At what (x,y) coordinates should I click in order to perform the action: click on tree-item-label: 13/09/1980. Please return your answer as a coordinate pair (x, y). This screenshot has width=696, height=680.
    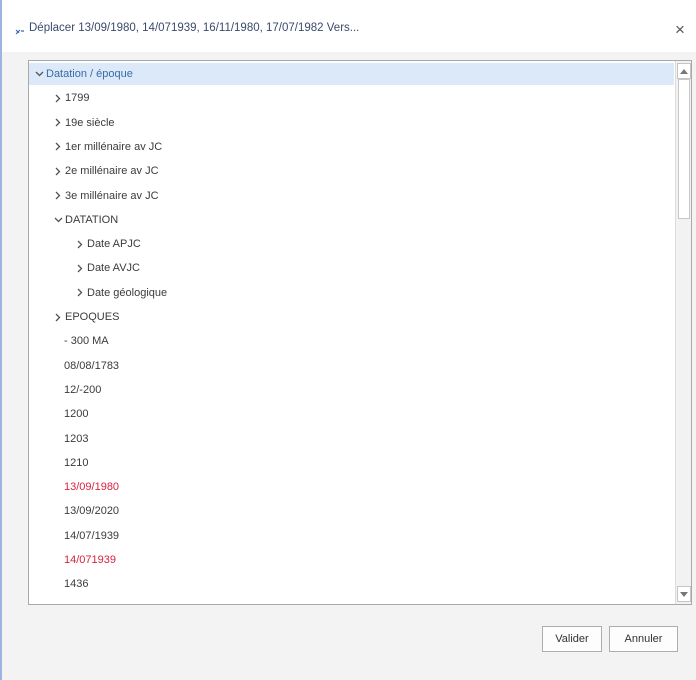
    Looking at the image, I should click on (92, 487).